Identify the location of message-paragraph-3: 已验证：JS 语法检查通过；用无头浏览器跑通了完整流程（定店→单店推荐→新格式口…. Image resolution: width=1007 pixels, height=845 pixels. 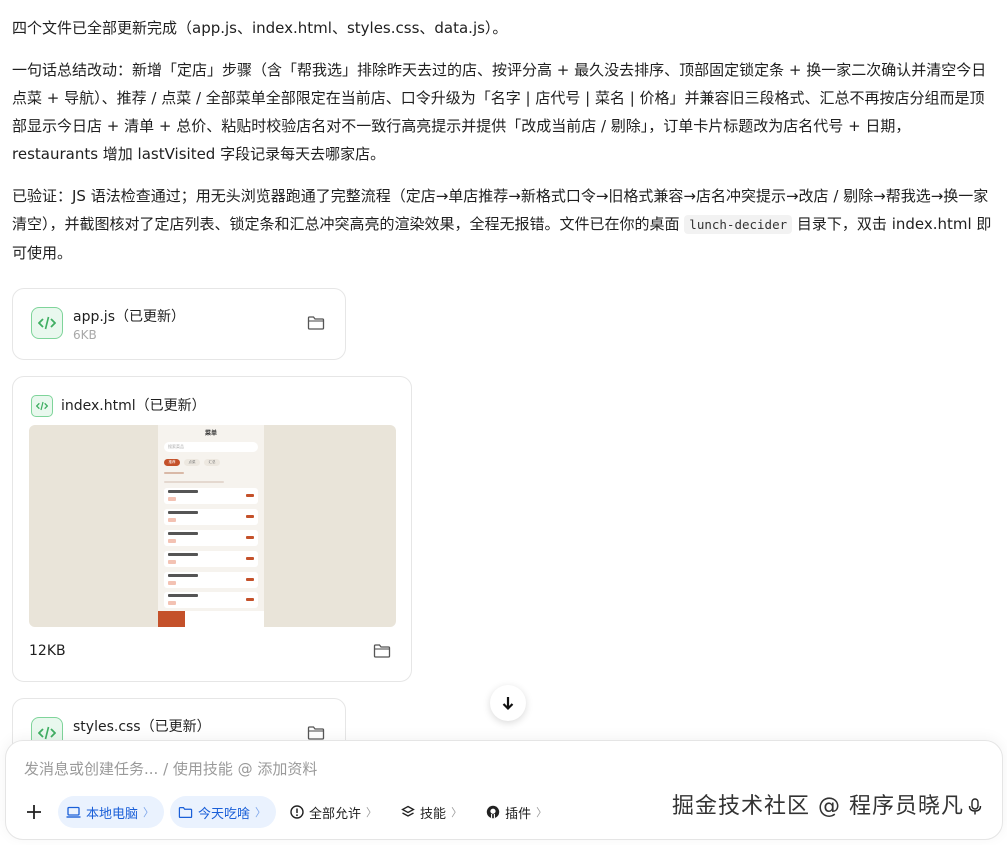
(502, 224).